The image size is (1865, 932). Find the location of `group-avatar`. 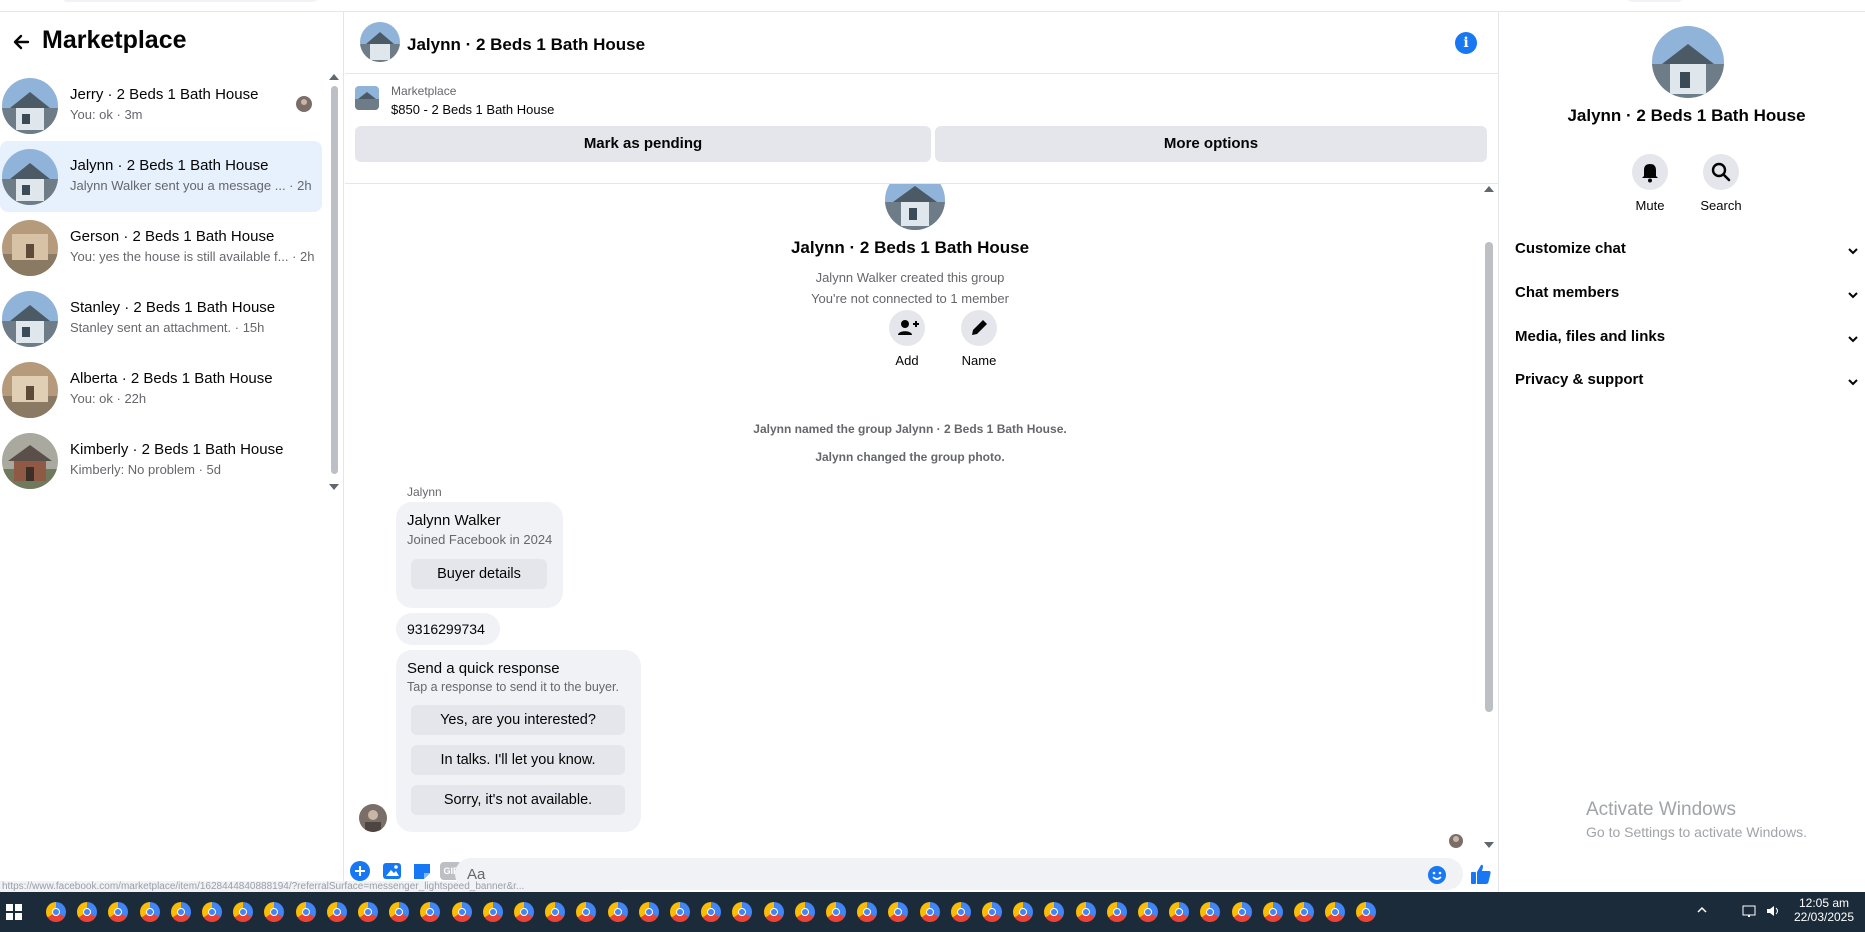

group-avatar is located at coordinates (1688, 62).